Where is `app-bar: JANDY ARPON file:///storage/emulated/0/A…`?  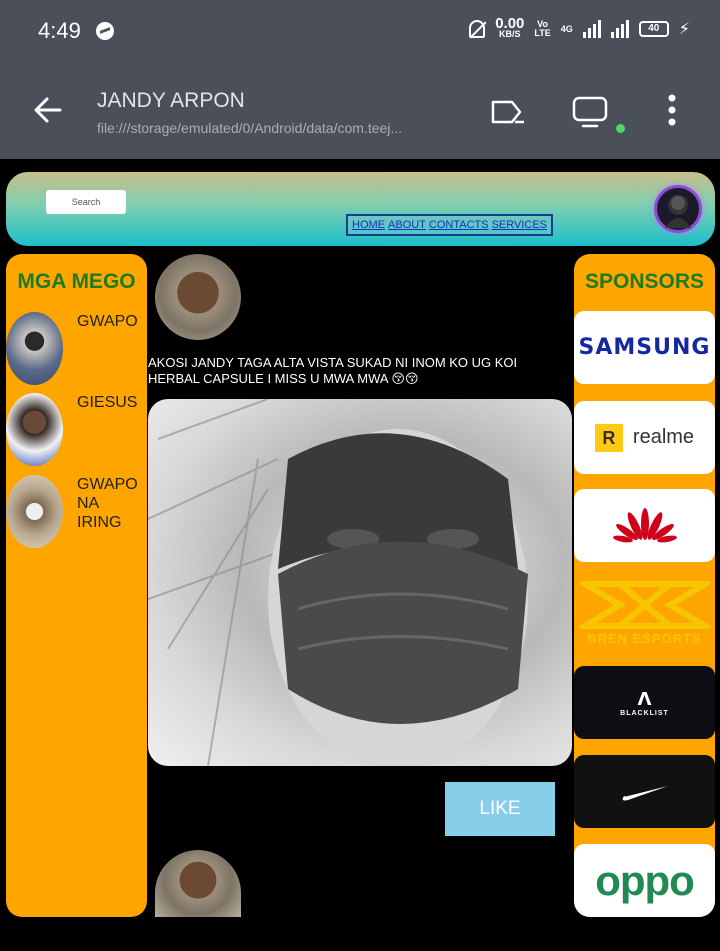
app-bar: JANDY ARPON file:///storage/emulated/0/A… is located at coordinates (360, 110).